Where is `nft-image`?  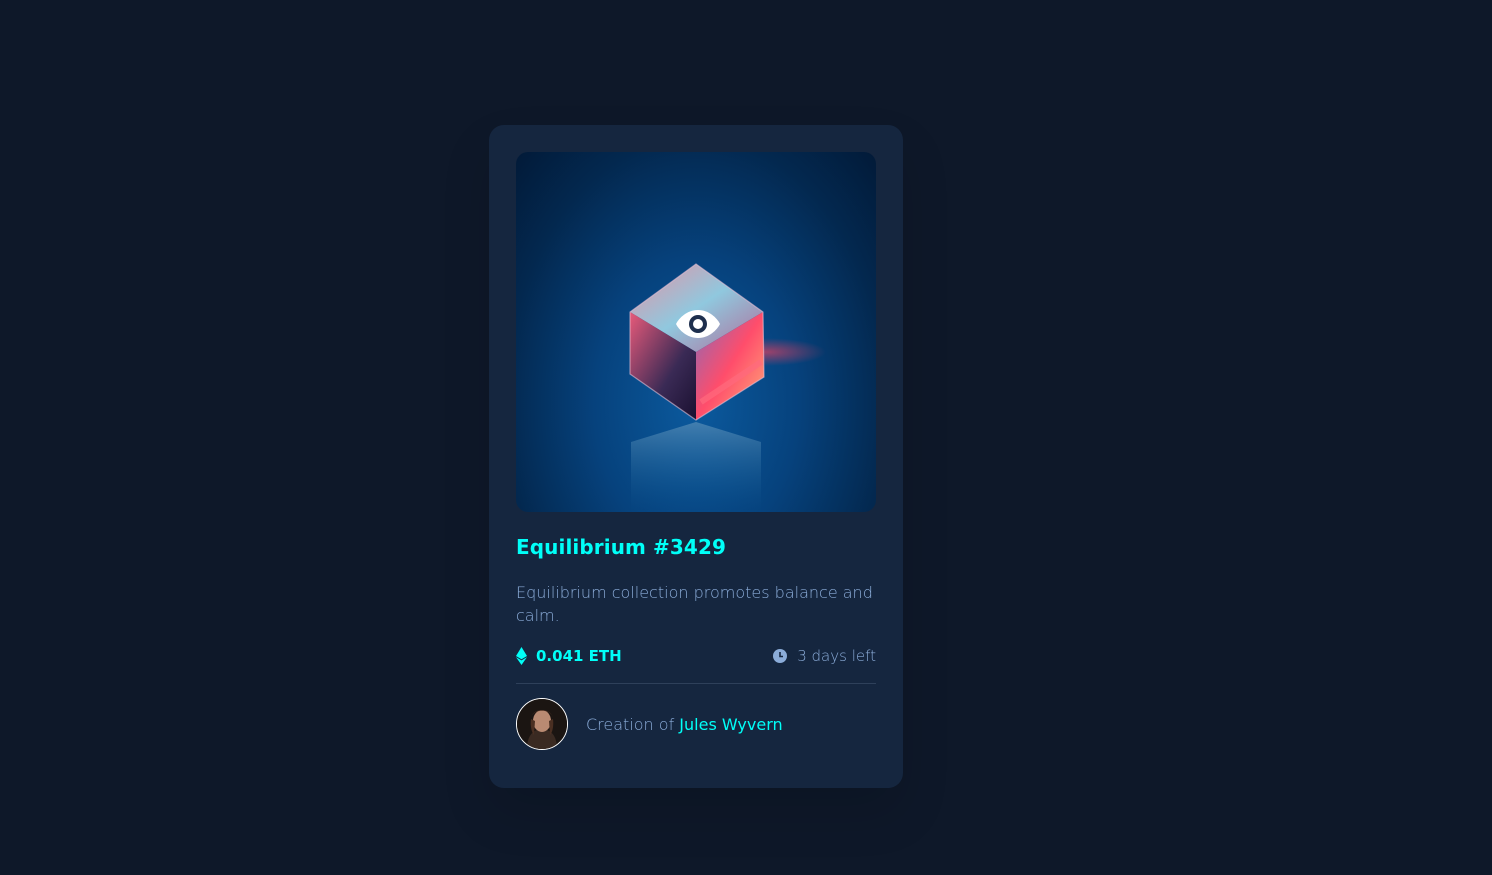 nft-image is located at coordinates (696, 332).